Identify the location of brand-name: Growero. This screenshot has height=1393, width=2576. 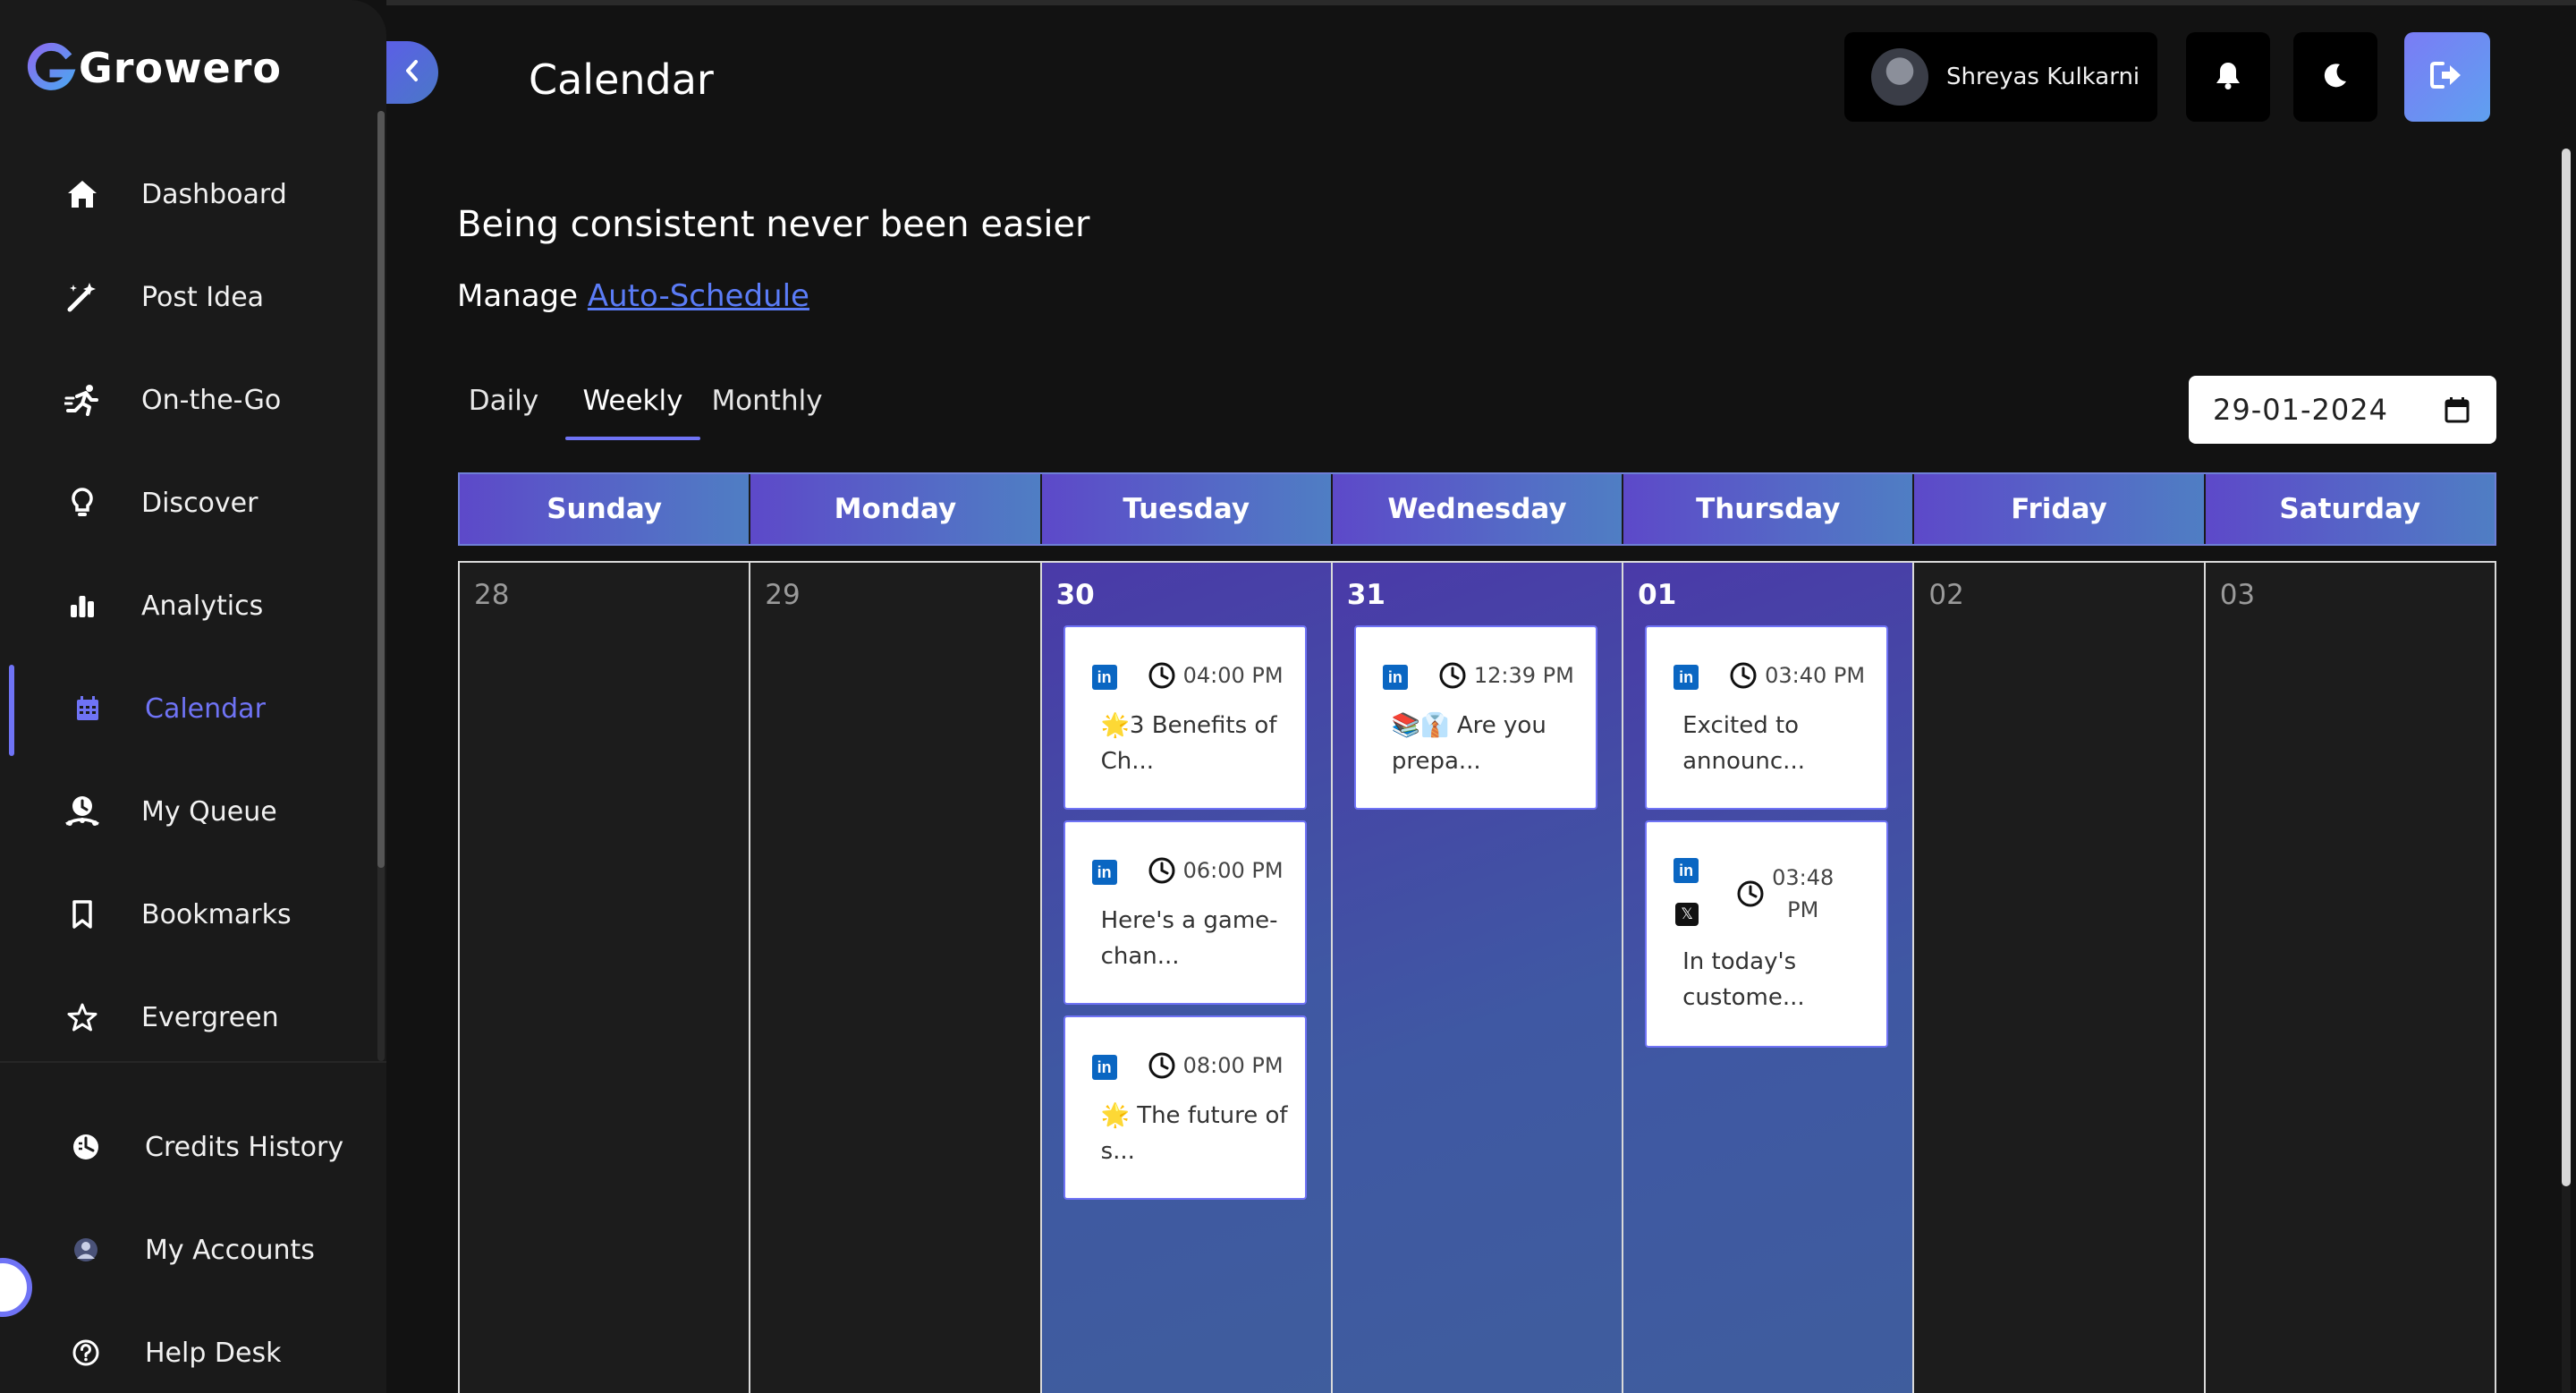
(181, 68).